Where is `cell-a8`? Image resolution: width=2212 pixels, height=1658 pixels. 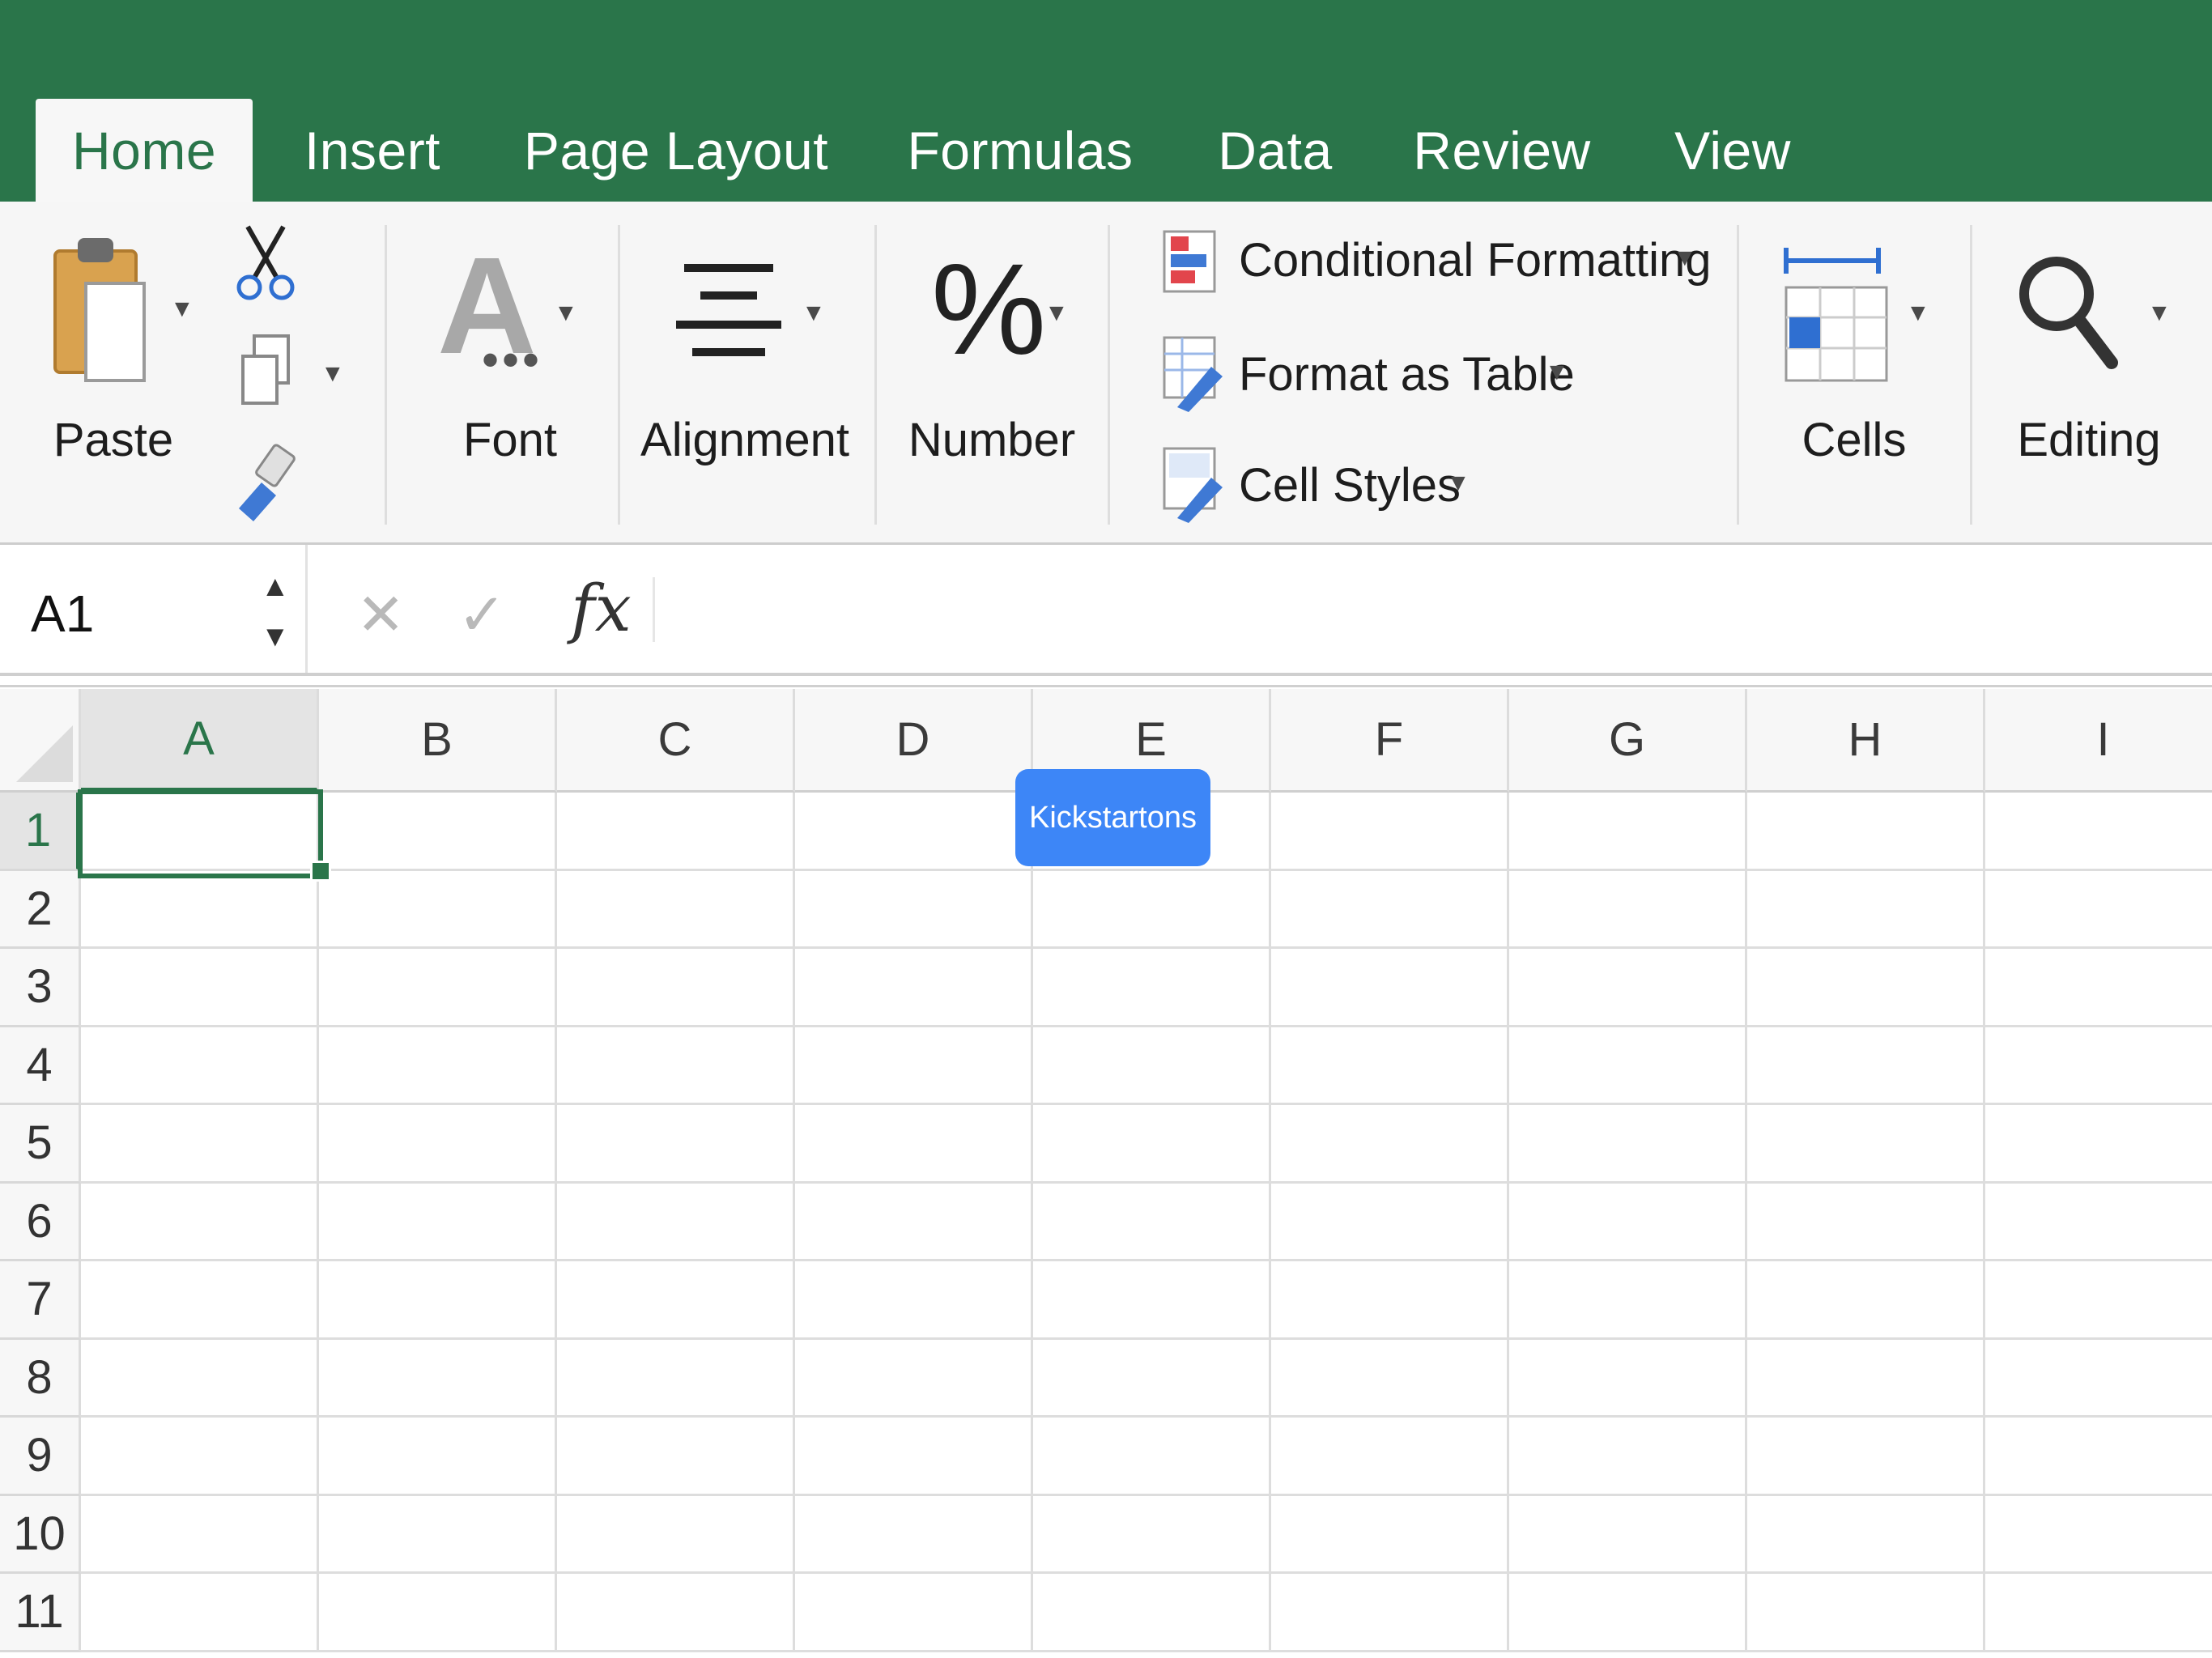 cell-a8 is located at coordinates (200, 1378).